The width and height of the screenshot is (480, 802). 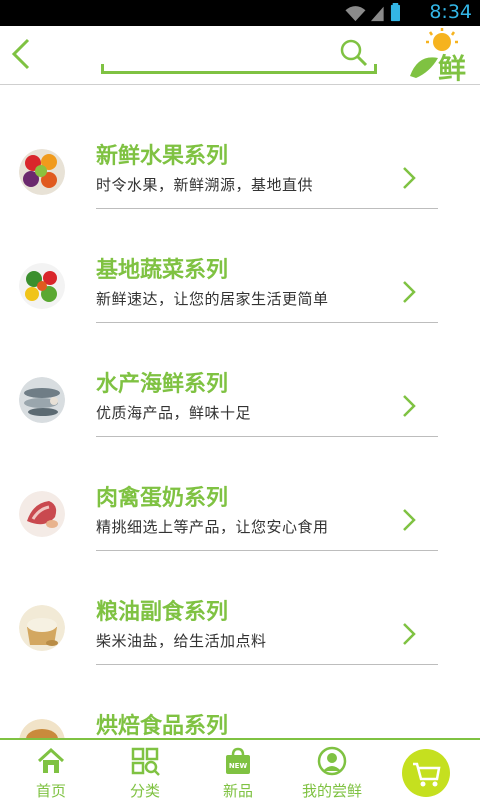 I want to click on tab-home: 首页, so click(x=51, y=771).